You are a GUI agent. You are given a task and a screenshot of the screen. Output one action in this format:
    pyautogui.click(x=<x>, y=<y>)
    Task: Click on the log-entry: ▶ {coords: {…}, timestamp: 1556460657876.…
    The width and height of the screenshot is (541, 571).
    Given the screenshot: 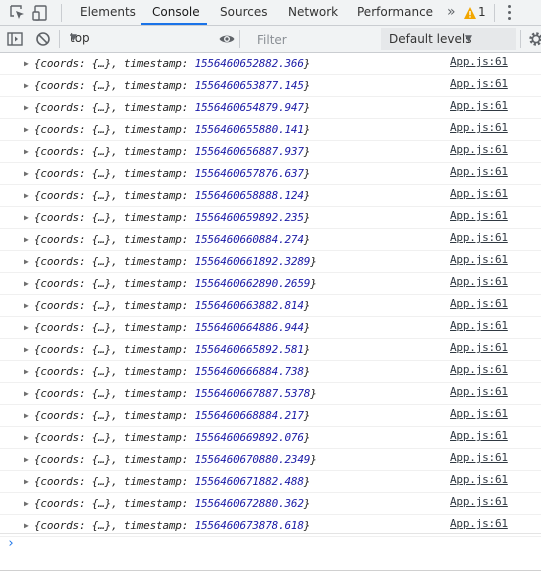 What is the action you would take?
    pyautogui.click(x=270, y=174)
    